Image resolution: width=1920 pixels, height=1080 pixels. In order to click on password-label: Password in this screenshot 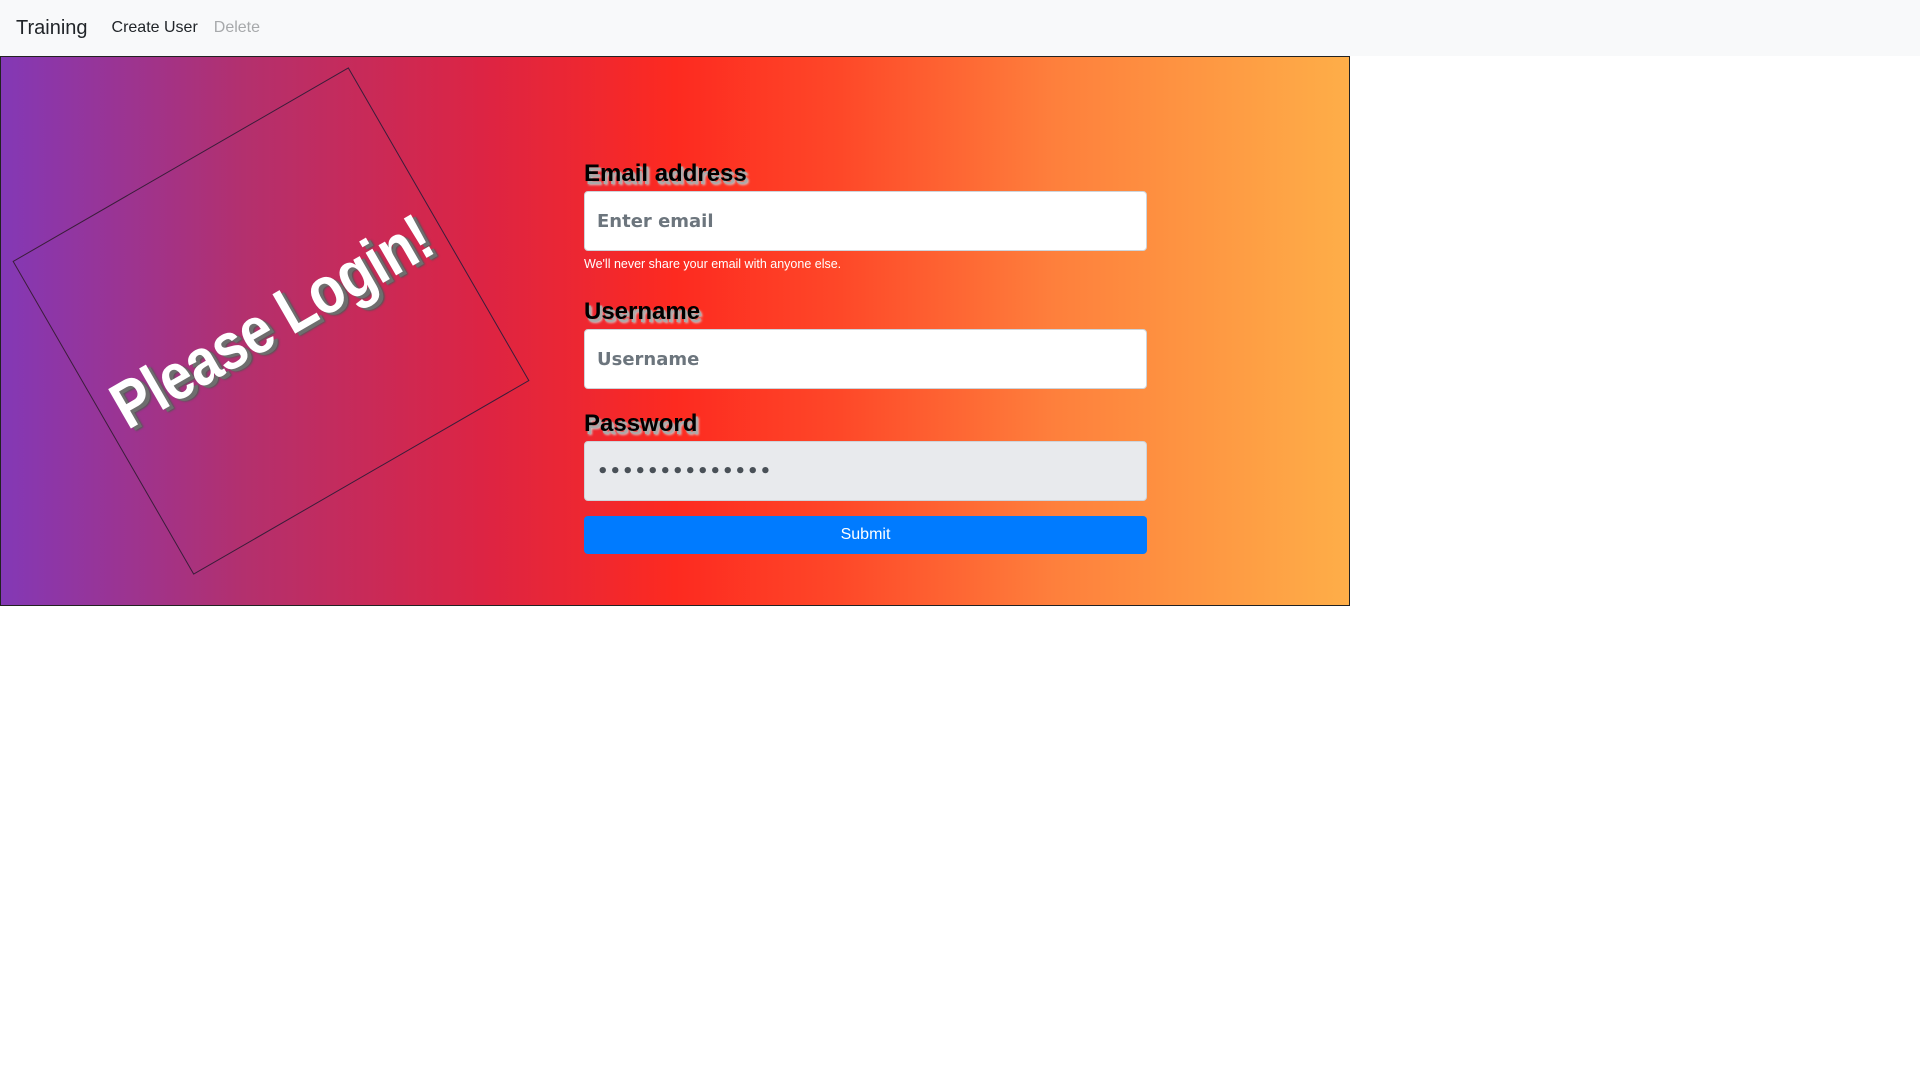, I will do `click(641, 423)`.